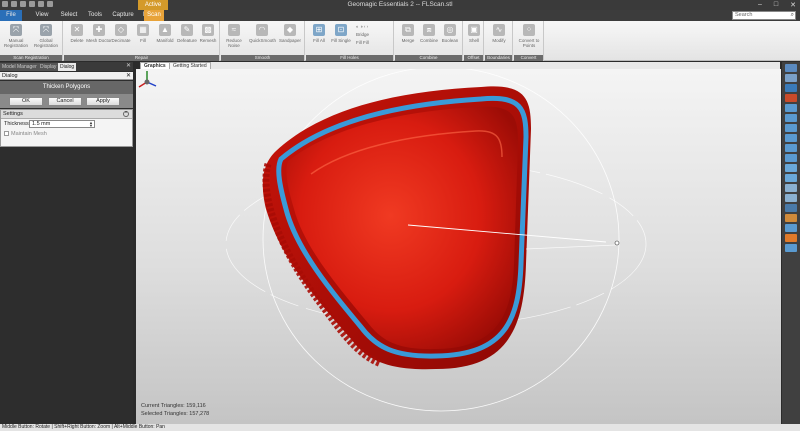 Image resolution: width=800 pixels, height=431 pixels. I want to click on global-registration-button: ⤧ Global Registration, so click(46, 36).